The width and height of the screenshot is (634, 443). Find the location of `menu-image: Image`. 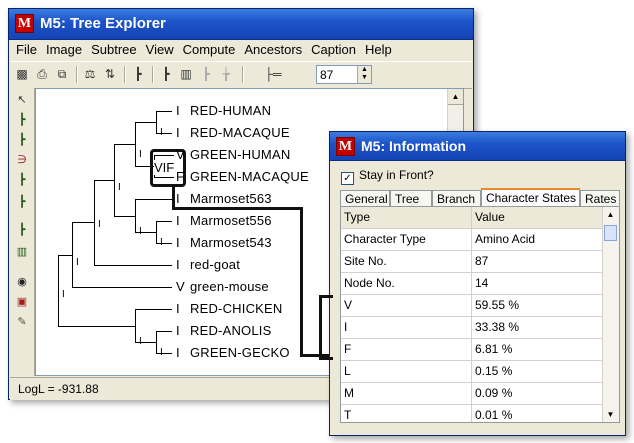

menu-image: Image is located at coordinates (62, 48).